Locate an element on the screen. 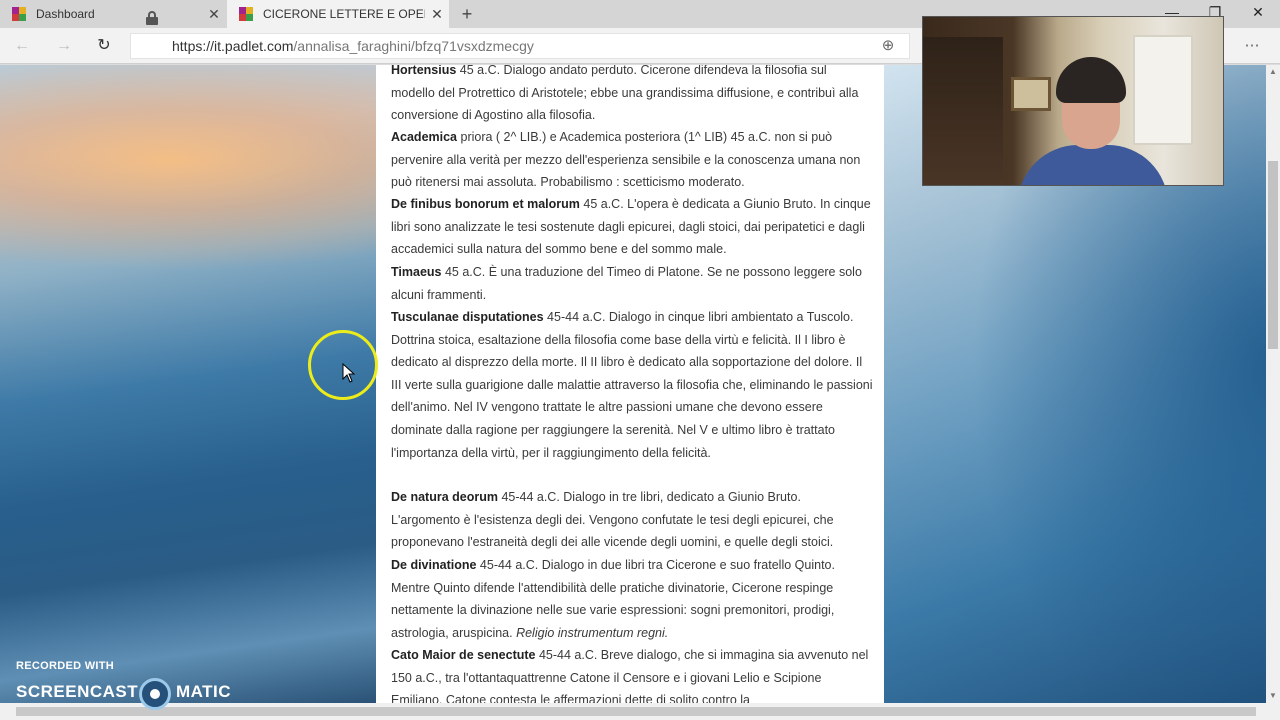 The width and height of the screenshot is (1280, 720). vertical-scrollbar: ▲ ▼ is located at coordinates (1273, 384).